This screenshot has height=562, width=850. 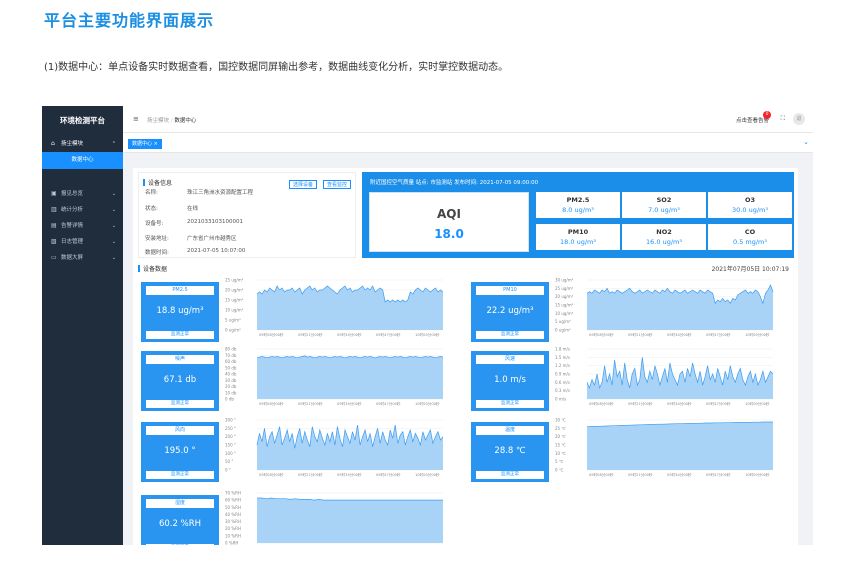 What do you see at coordinates (233, 535) in the screenshot?
I see `y-tick-label: 10 %RH` at bounding box center [233, 535].